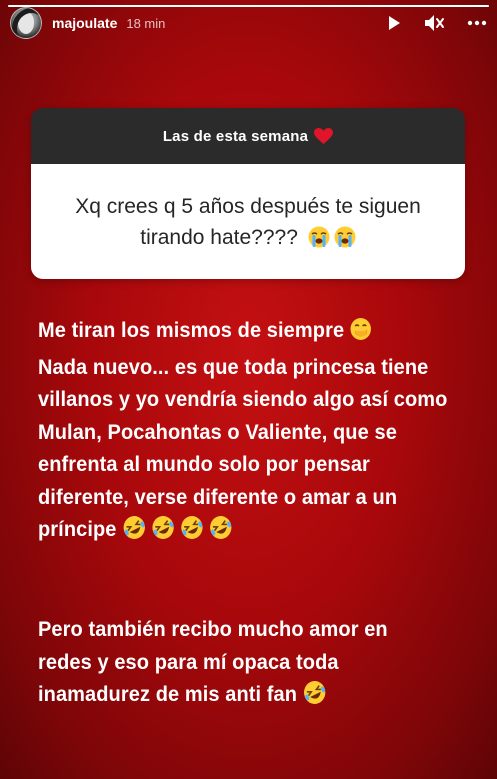 This screenshot has width=497, height=779. Describe the element at coordinates (177, 532) in the screenshot. I see `rofl-emojis` at that location.